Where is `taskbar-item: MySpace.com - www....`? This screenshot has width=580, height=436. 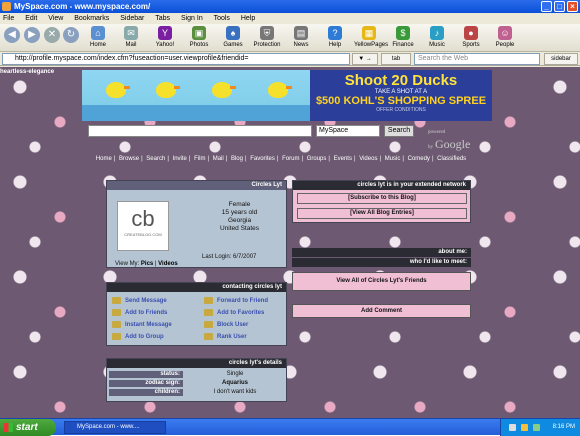 taskbar-item: MySpace.com - www.... is located at coordinates (115, 427).